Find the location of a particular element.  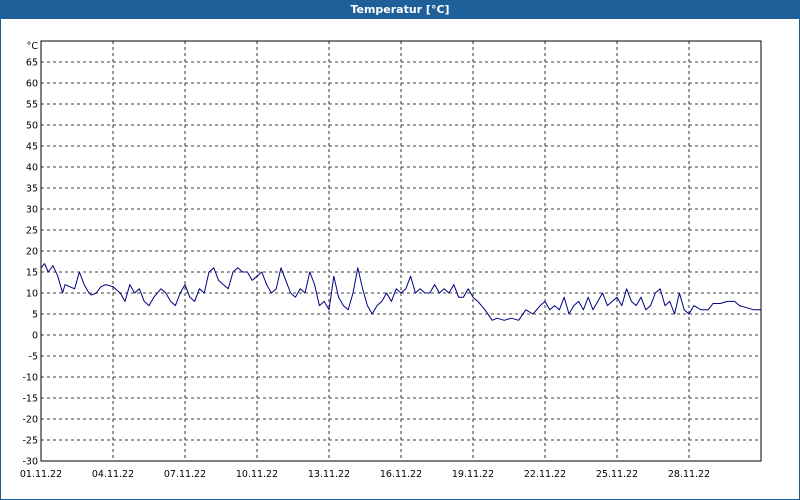

y-tick-label: 60 is located at coordinates (32, 84).